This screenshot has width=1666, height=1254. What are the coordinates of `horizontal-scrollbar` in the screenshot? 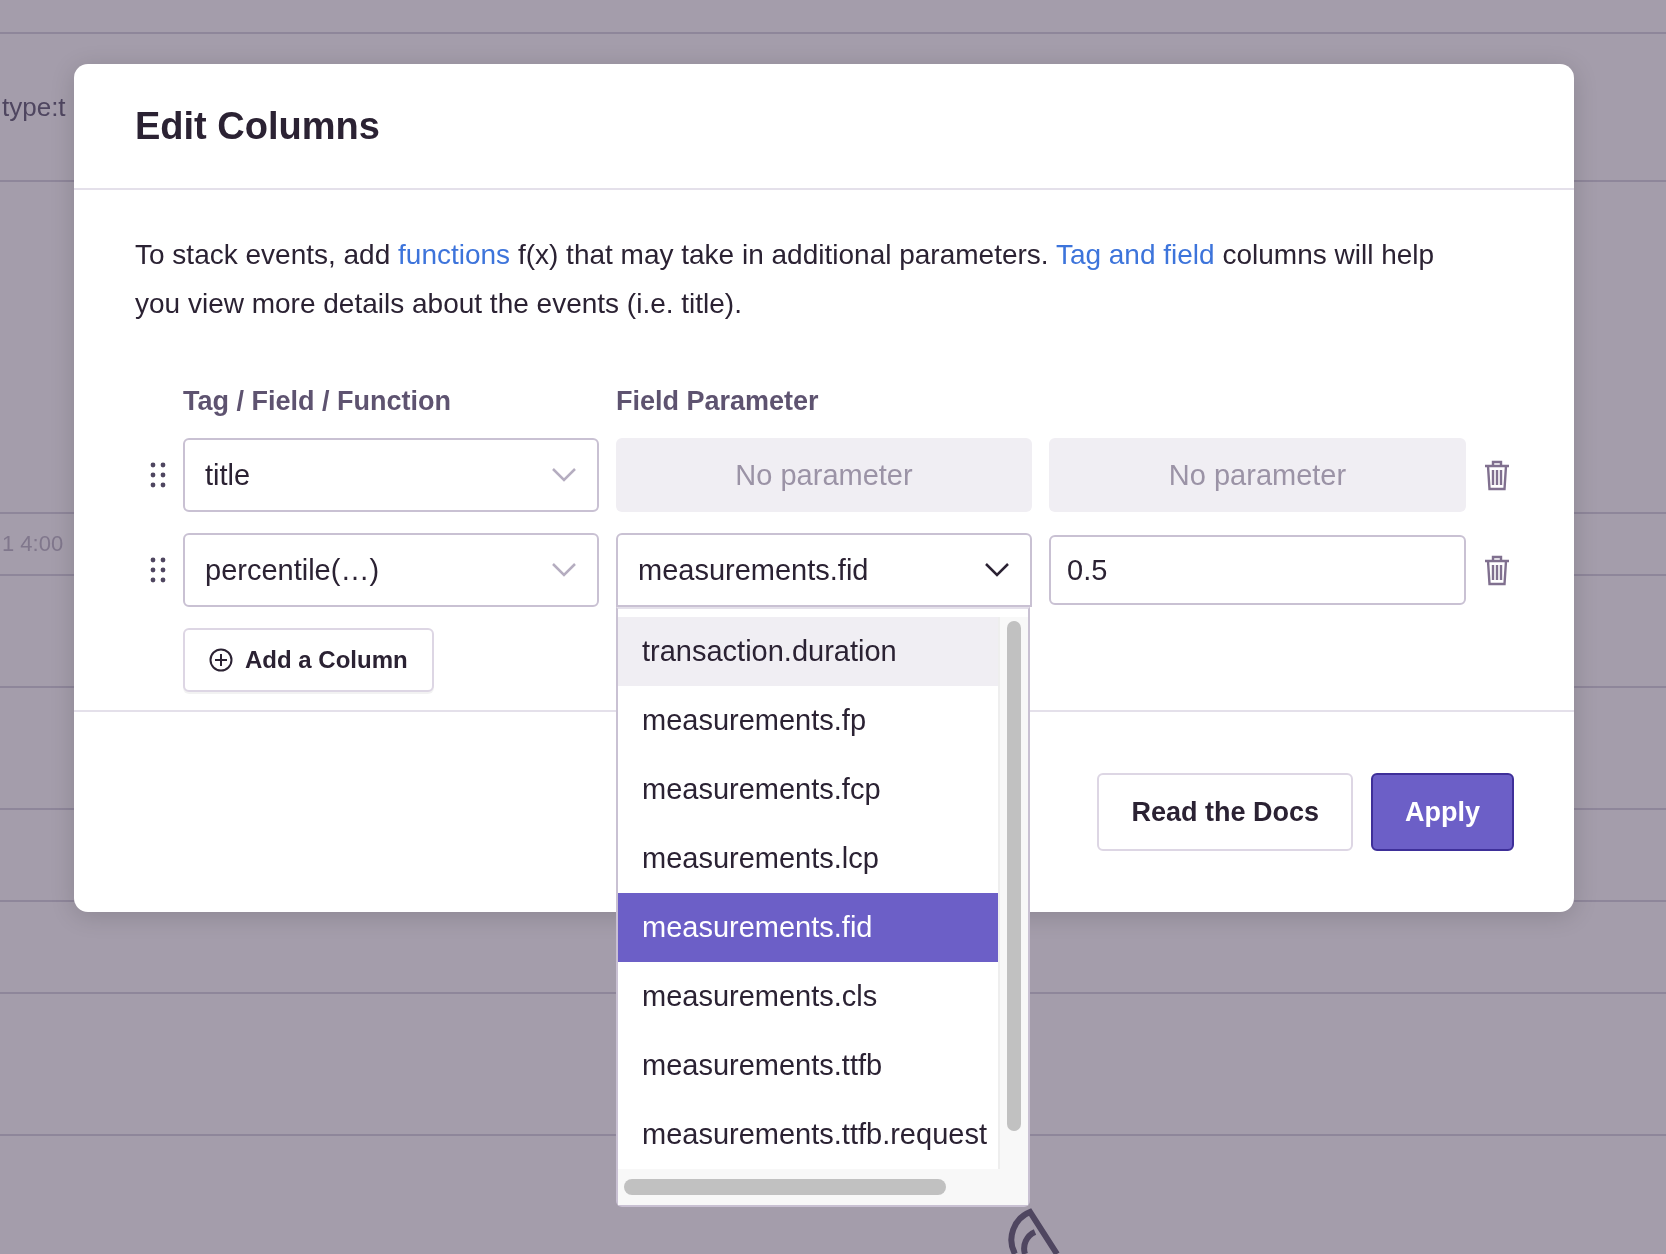 It's located at (823, 1187).